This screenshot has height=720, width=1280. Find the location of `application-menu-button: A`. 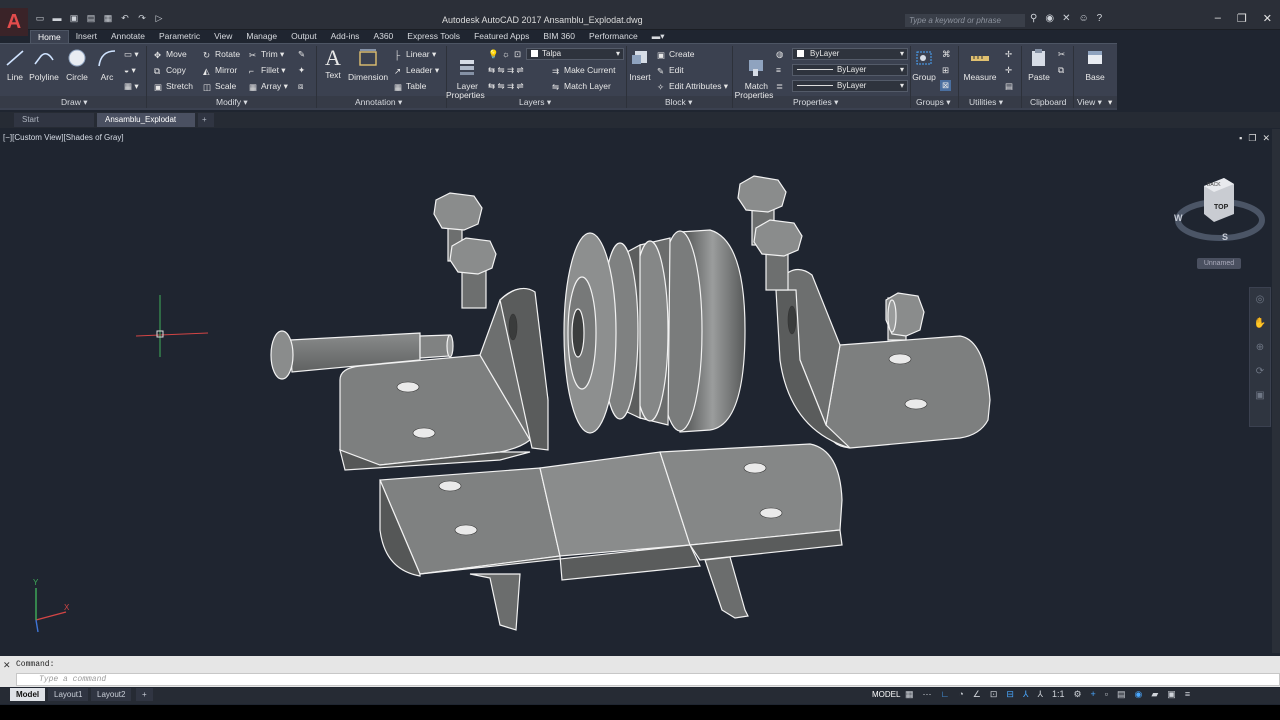

application-menu-button: A is located at coordinates (14, 22).